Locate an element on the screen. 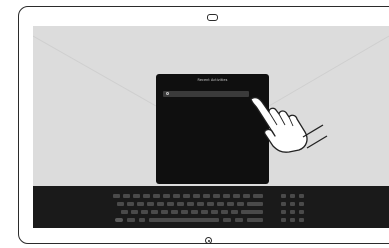  home-button-icon is located at coordinates (208, 240).